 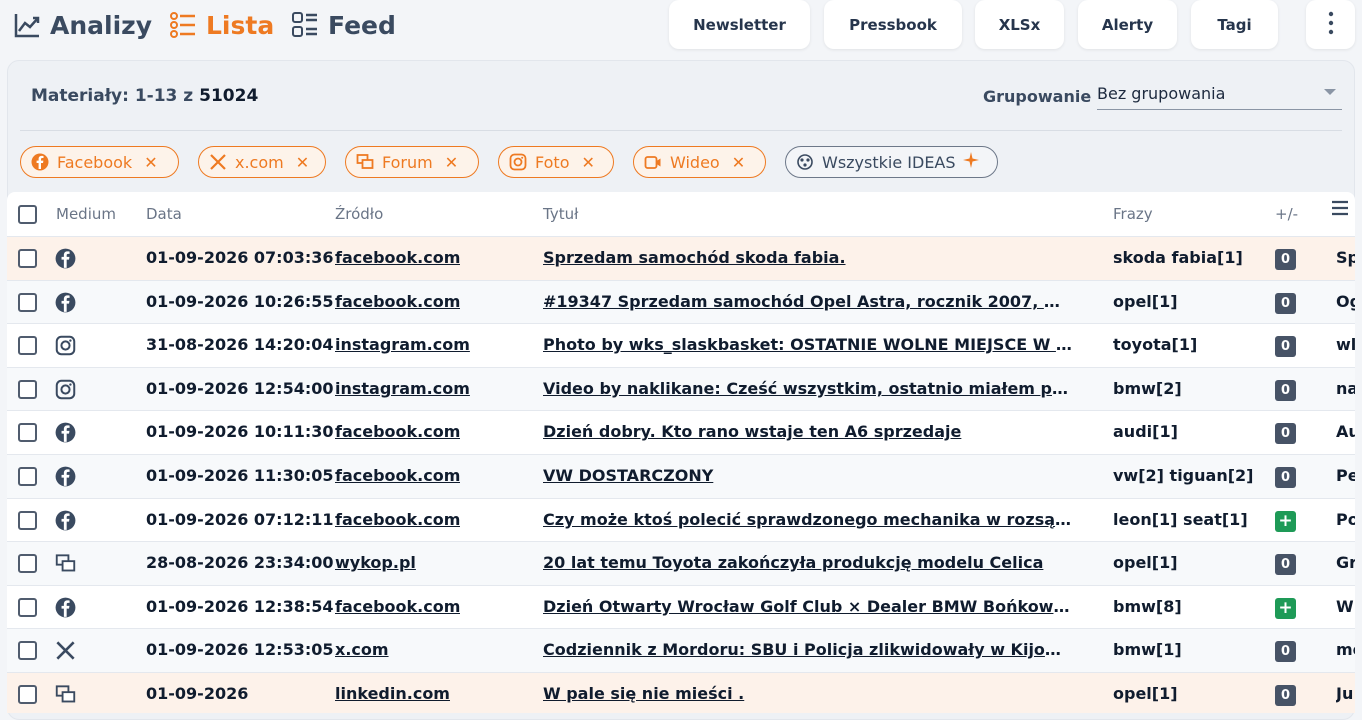 I want to click on row-extra-text: na, so click(x=1345, y=388).